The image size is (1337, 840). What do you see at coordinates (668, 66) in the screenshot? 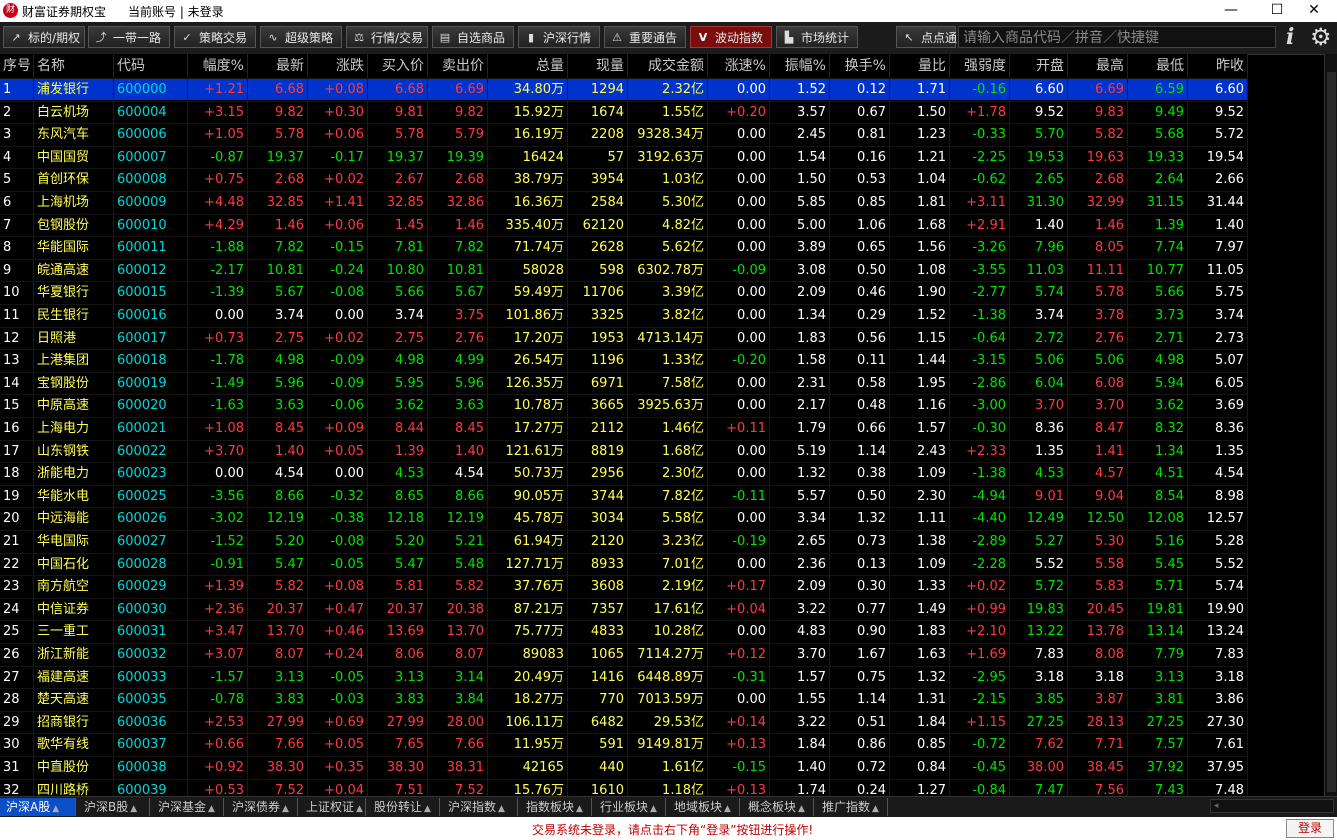
I see `column-header: 成交金额` at bounding box center [668, 66].